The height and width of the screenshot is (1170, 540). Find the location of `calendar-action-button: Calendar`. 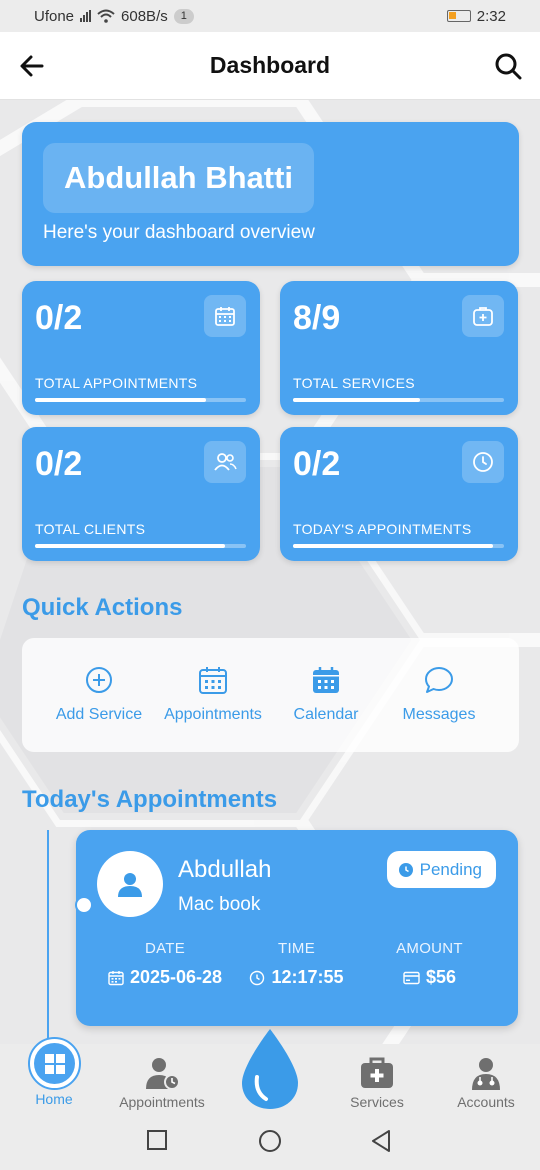

calendar-action-button: Calendar is located at coordinates (326, 694).